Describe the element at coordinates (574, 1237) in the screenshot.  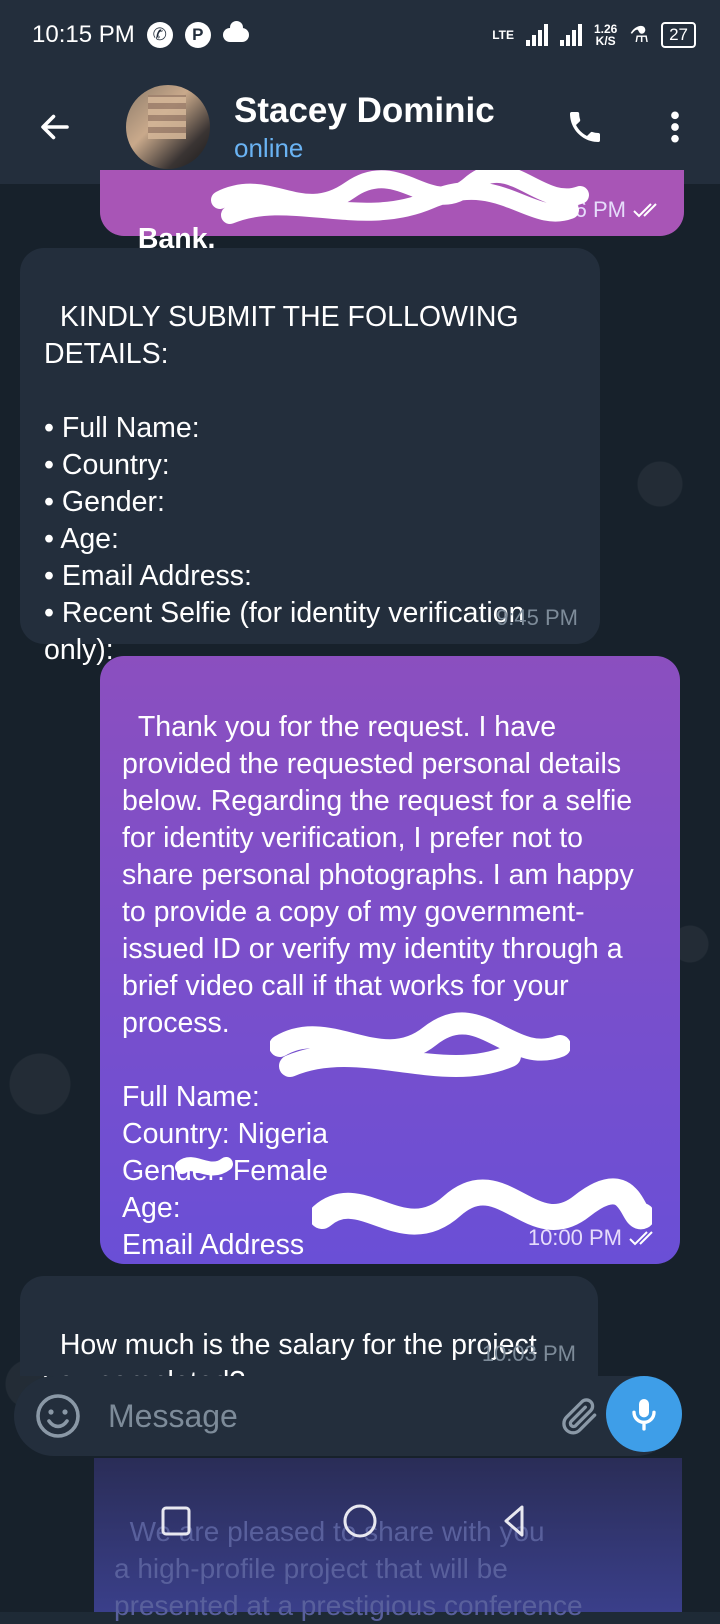
I see `time-label: 10:00 PM` at that location.